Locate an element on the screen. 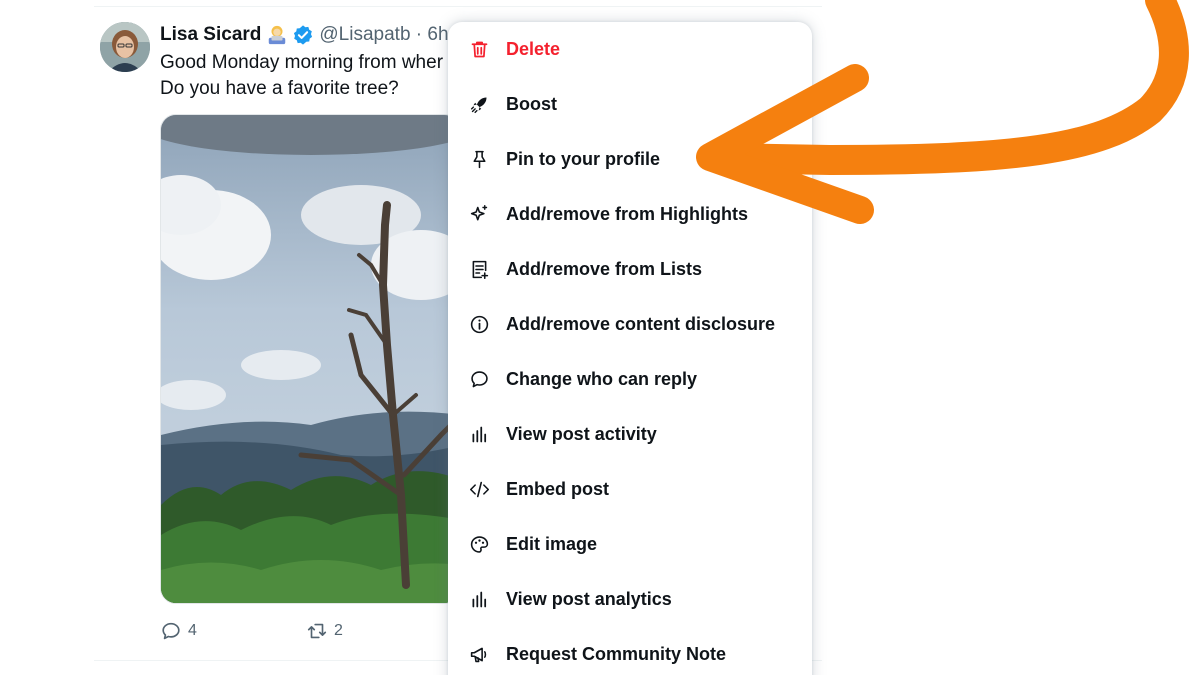 The height and width of the screenshot is (675, 1200). menu-item-label: Request Community Note is located at coordinates (616, 654).